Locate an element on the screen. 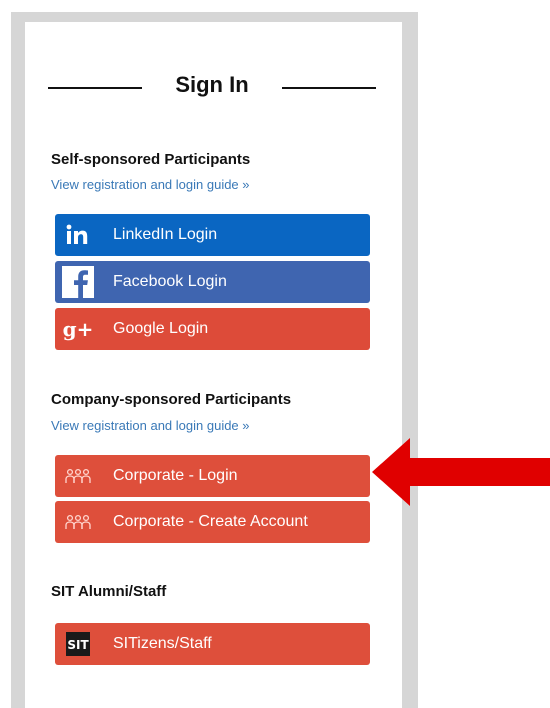 The width and height of the screenshot is (550, 708). sit-logo-icon: SIT is located at coordinates (78, 644).